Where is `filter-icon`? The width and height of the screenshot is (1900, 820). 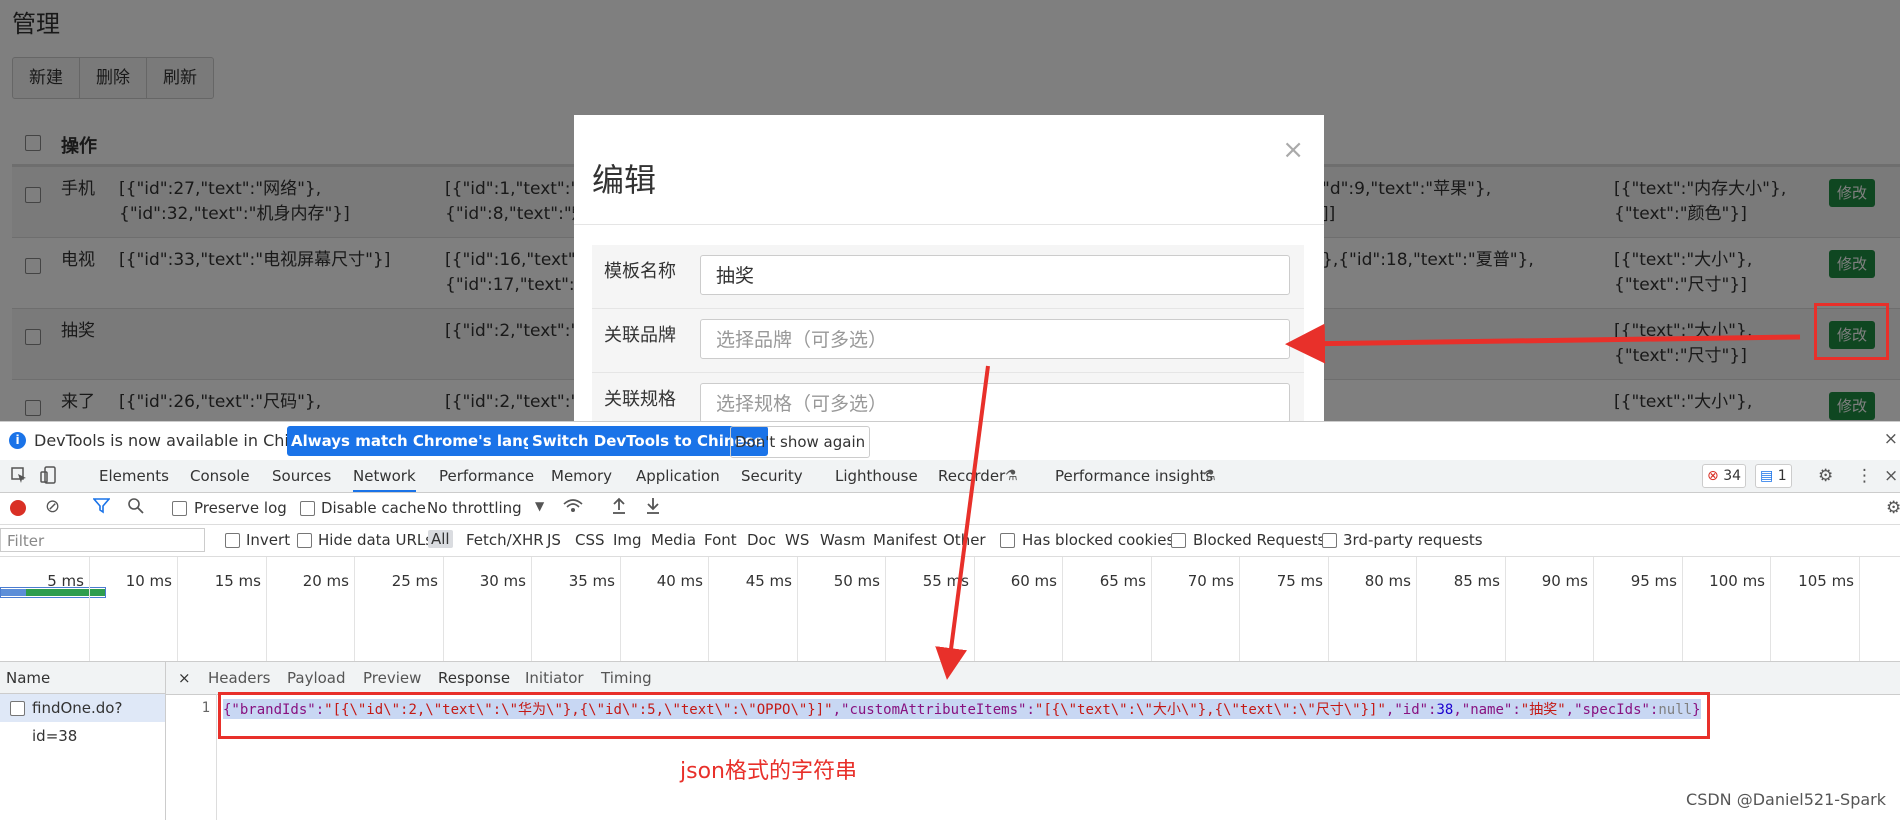 filter-icon is located at coordinates (101, 508).